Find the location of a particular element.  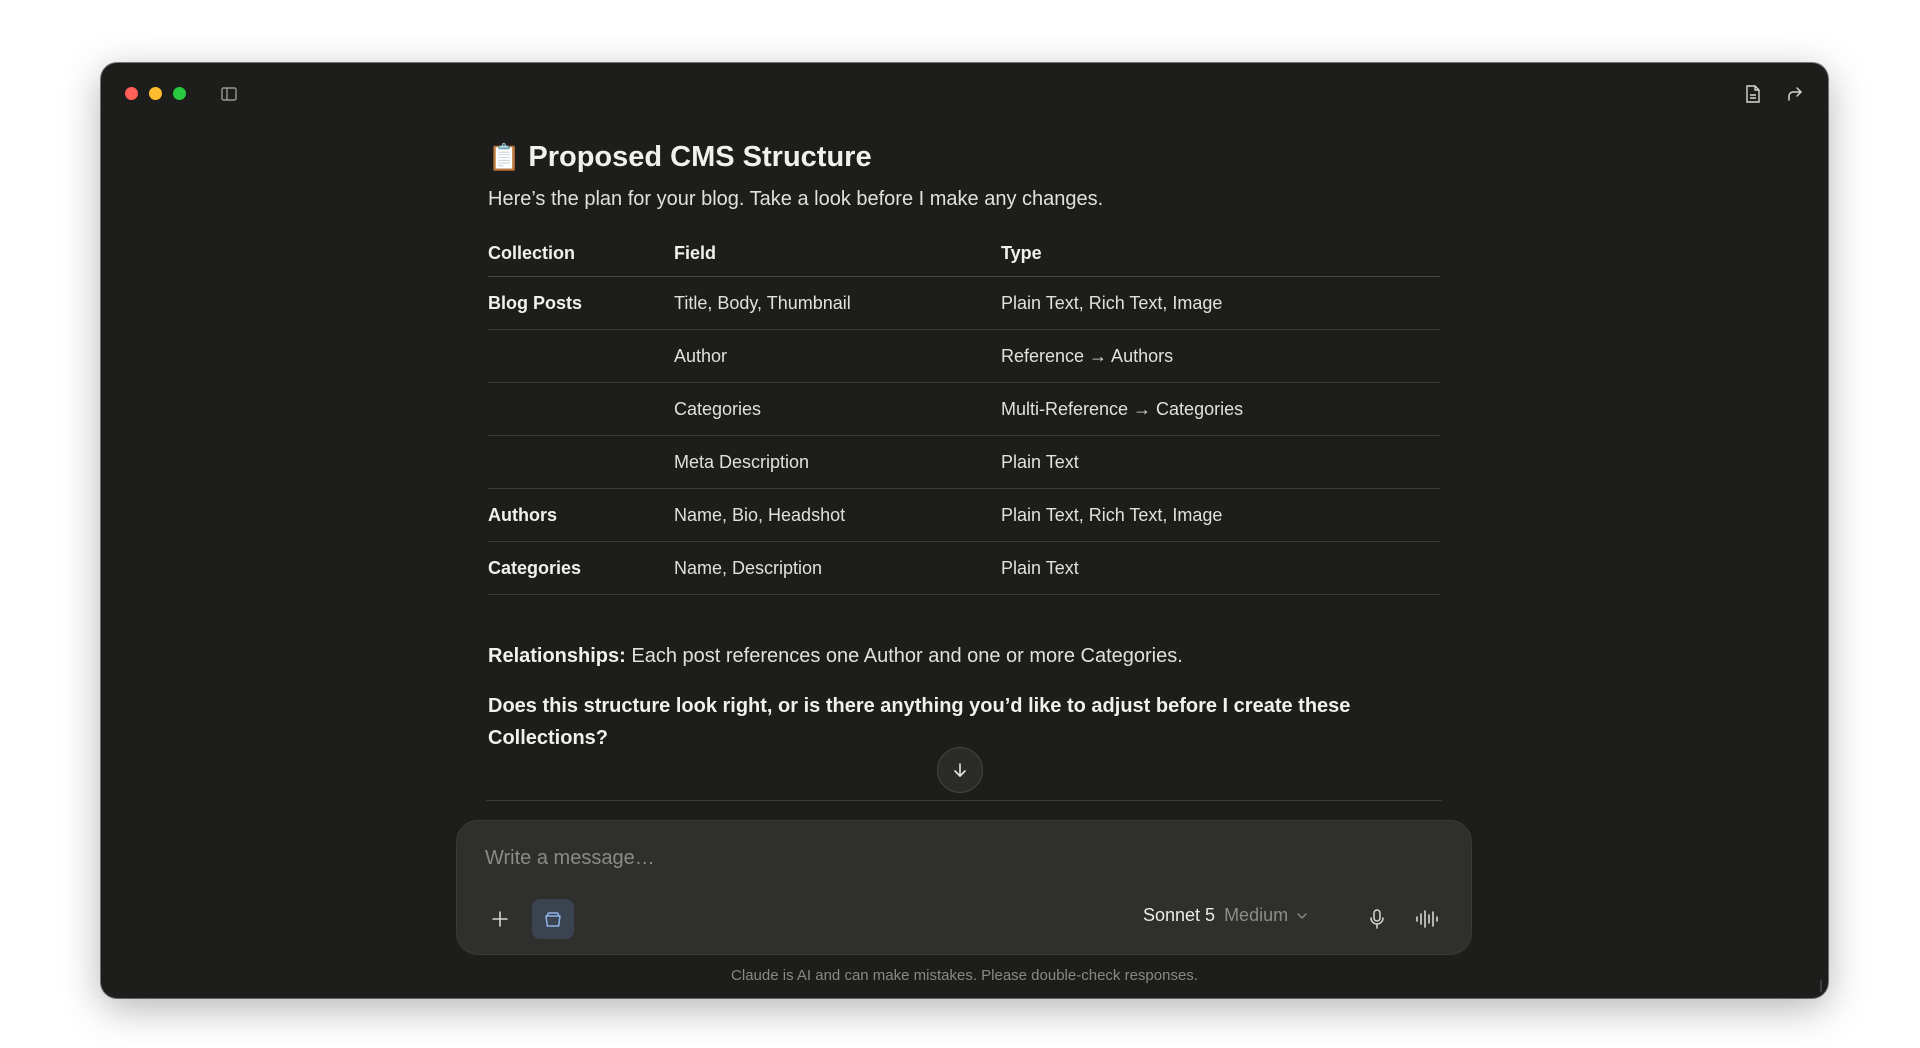

model-selector: Sonnet 5 Medium is located at coordinates (1225, 915).